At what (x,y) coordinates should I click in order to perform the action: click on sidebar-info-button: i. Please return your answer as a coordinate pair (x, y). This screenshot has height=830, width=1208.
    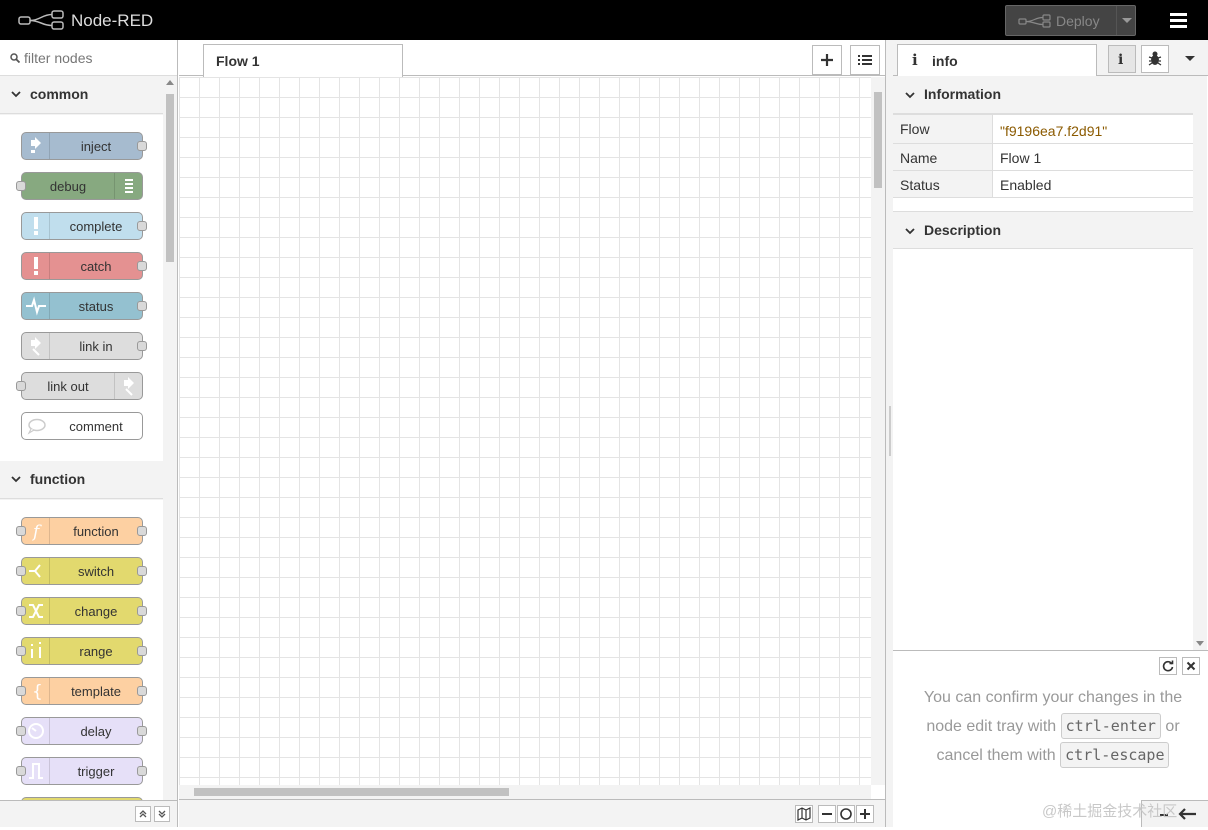
    Looking at the image, I should click on (1122, 59).